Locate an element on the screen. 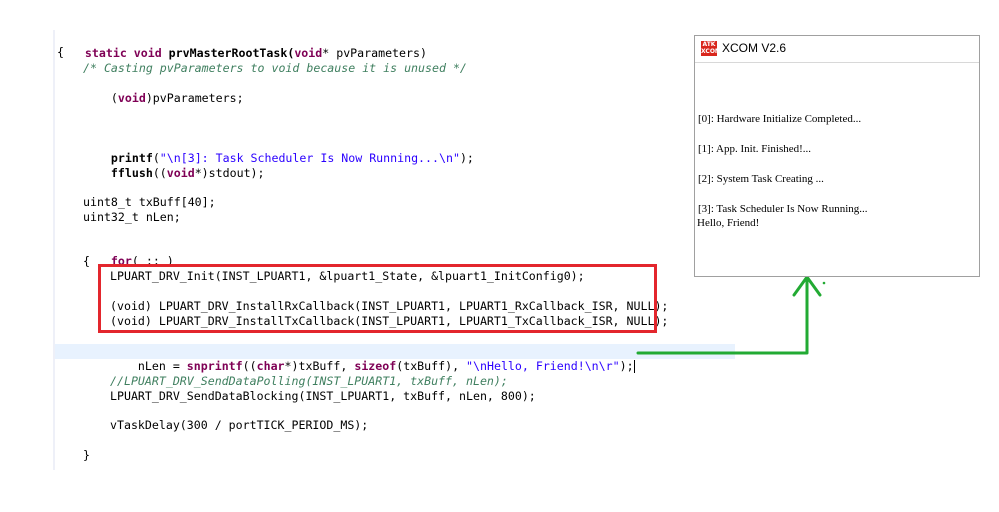 The width and height of the screenshot is (999, 512). code-line-fflush: fflush((void*)stdout); is located at coordinates (187, 173).